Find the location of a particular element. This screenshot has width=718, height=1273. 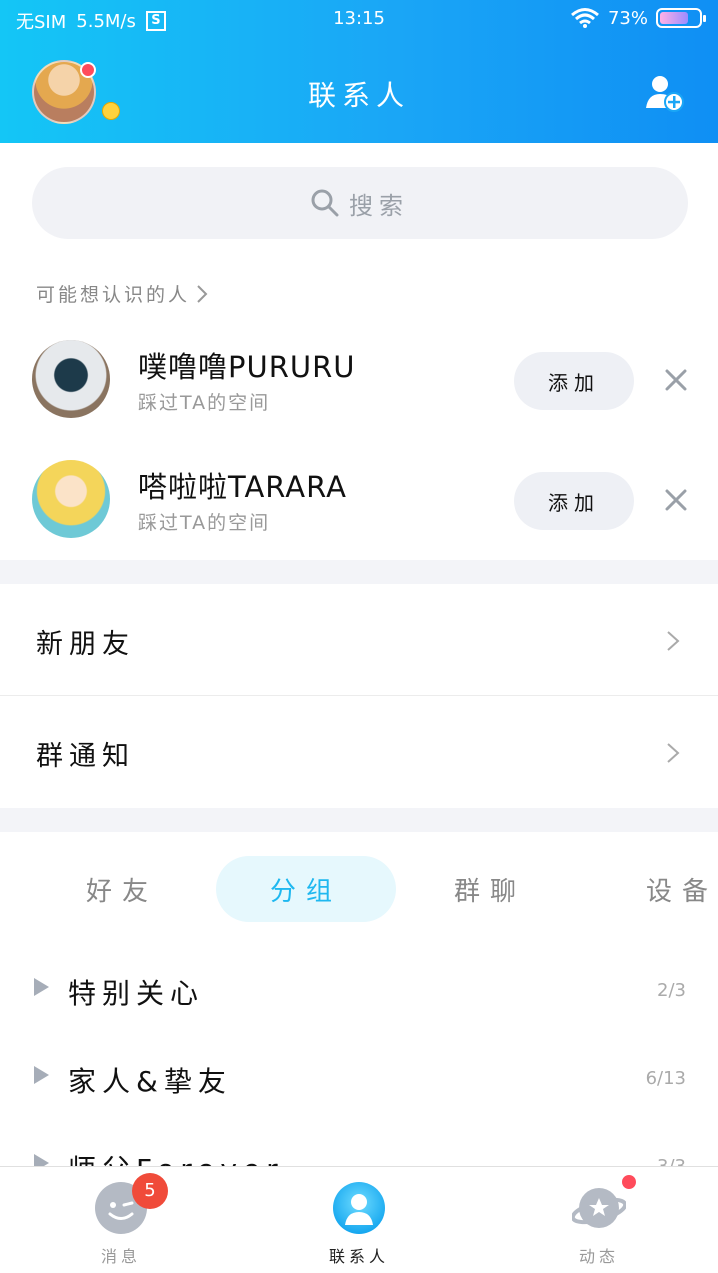

bottom-navigation: 5 消息 联系人 动态 is located at coordinates (359, 1219).